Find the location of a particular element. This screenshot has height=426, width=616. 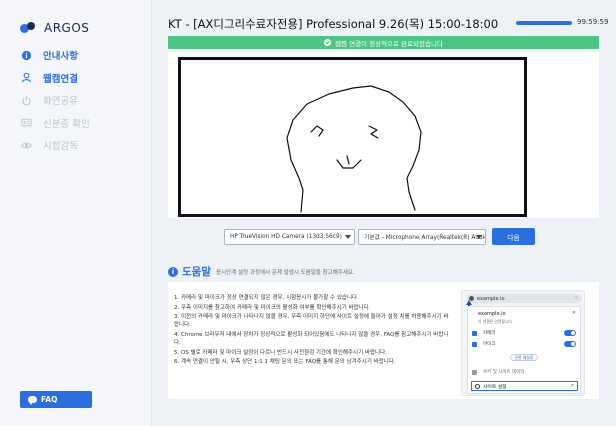

sidebar-item-label: 시험감독 is located at coordinates (60, 147).